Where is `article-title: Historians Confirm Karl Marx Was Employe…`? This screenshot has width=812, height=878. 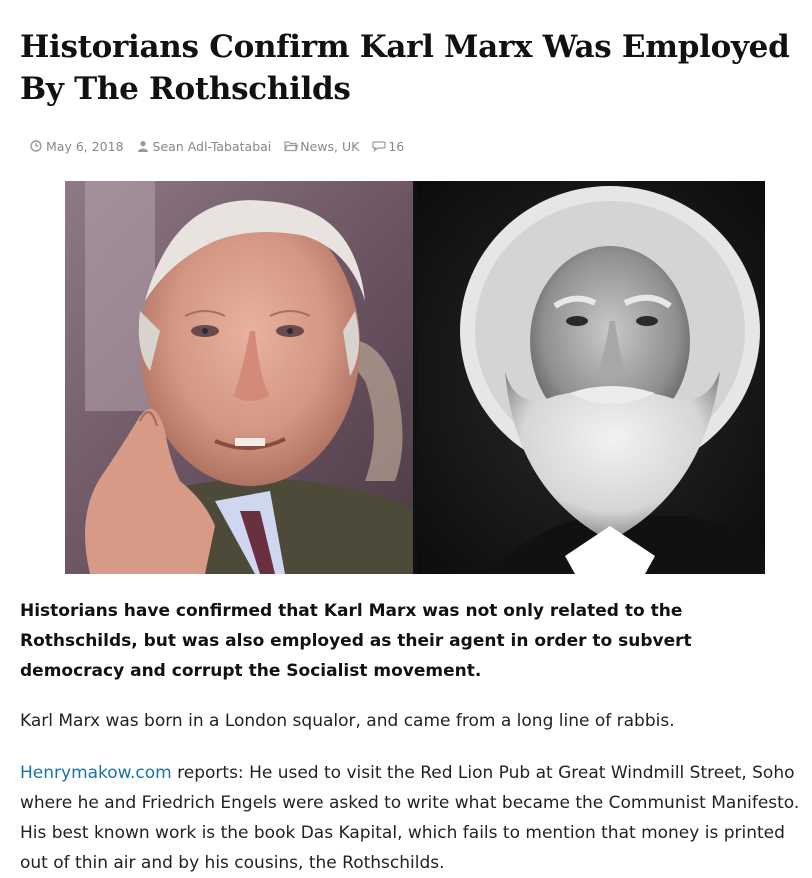
article-title: Historians Confirm Karl Marx Was Employe… is located at coordinates (405, 68).